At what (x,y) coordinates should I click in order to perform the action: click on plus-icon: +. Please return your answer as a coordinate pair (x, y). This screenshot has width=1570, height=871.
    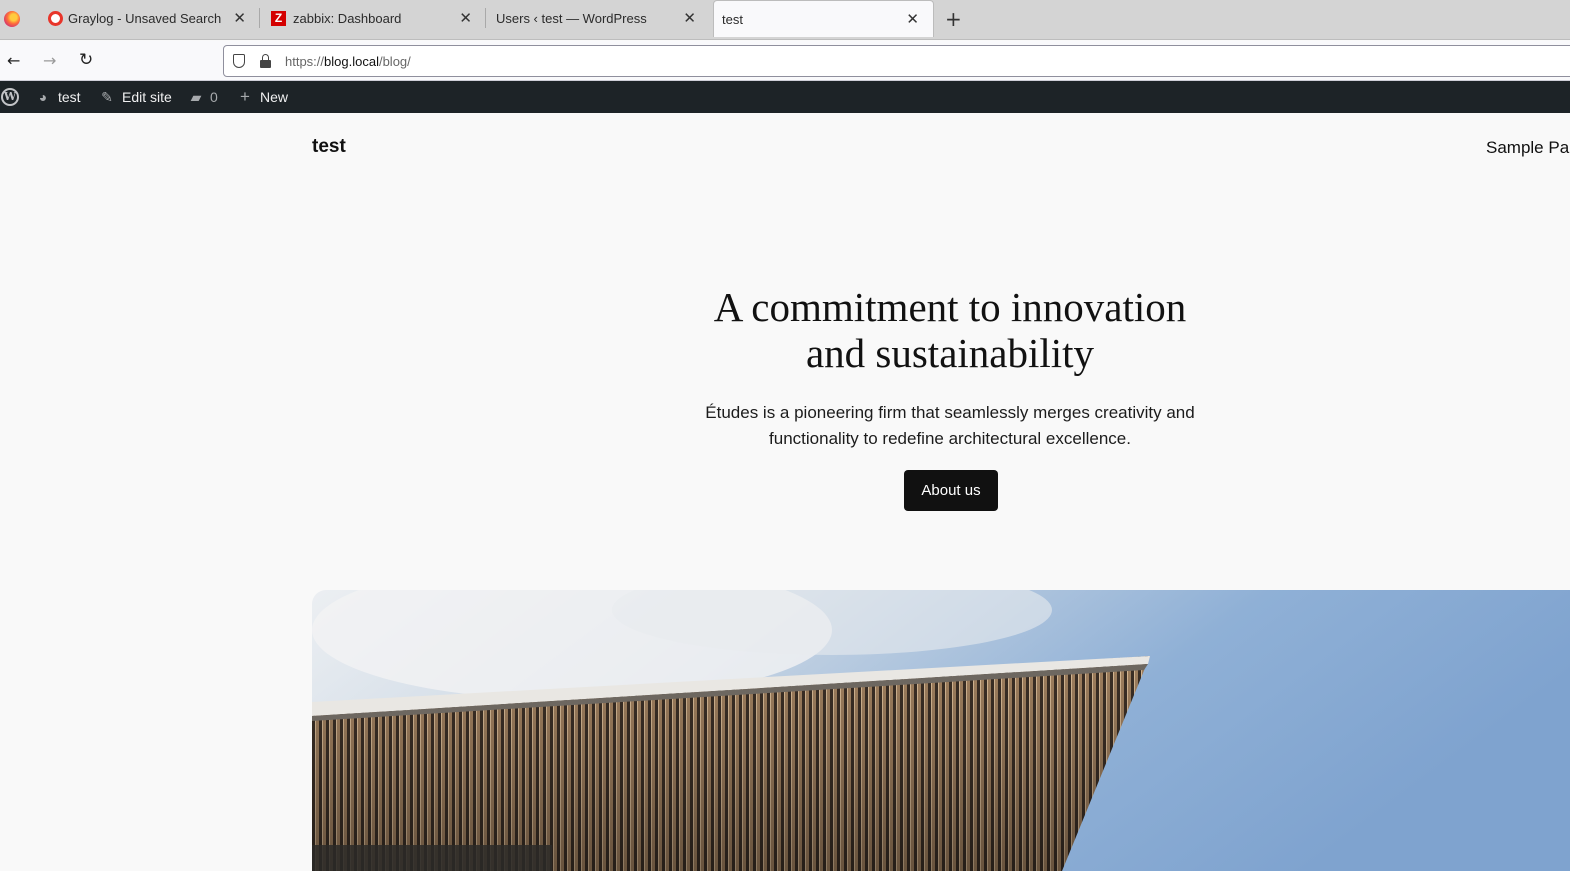
    Looking at the image, I should click on (245, 96).